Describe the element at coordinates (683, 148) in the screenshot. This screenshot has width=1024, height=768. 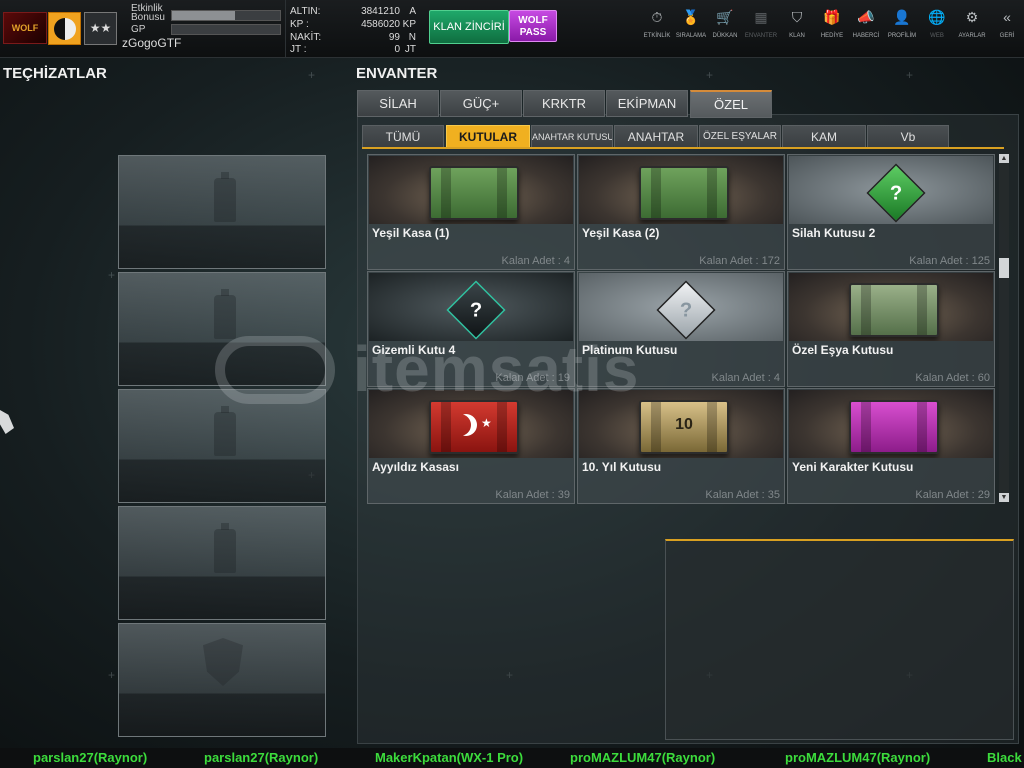
I see `subtab-underline` at that location.